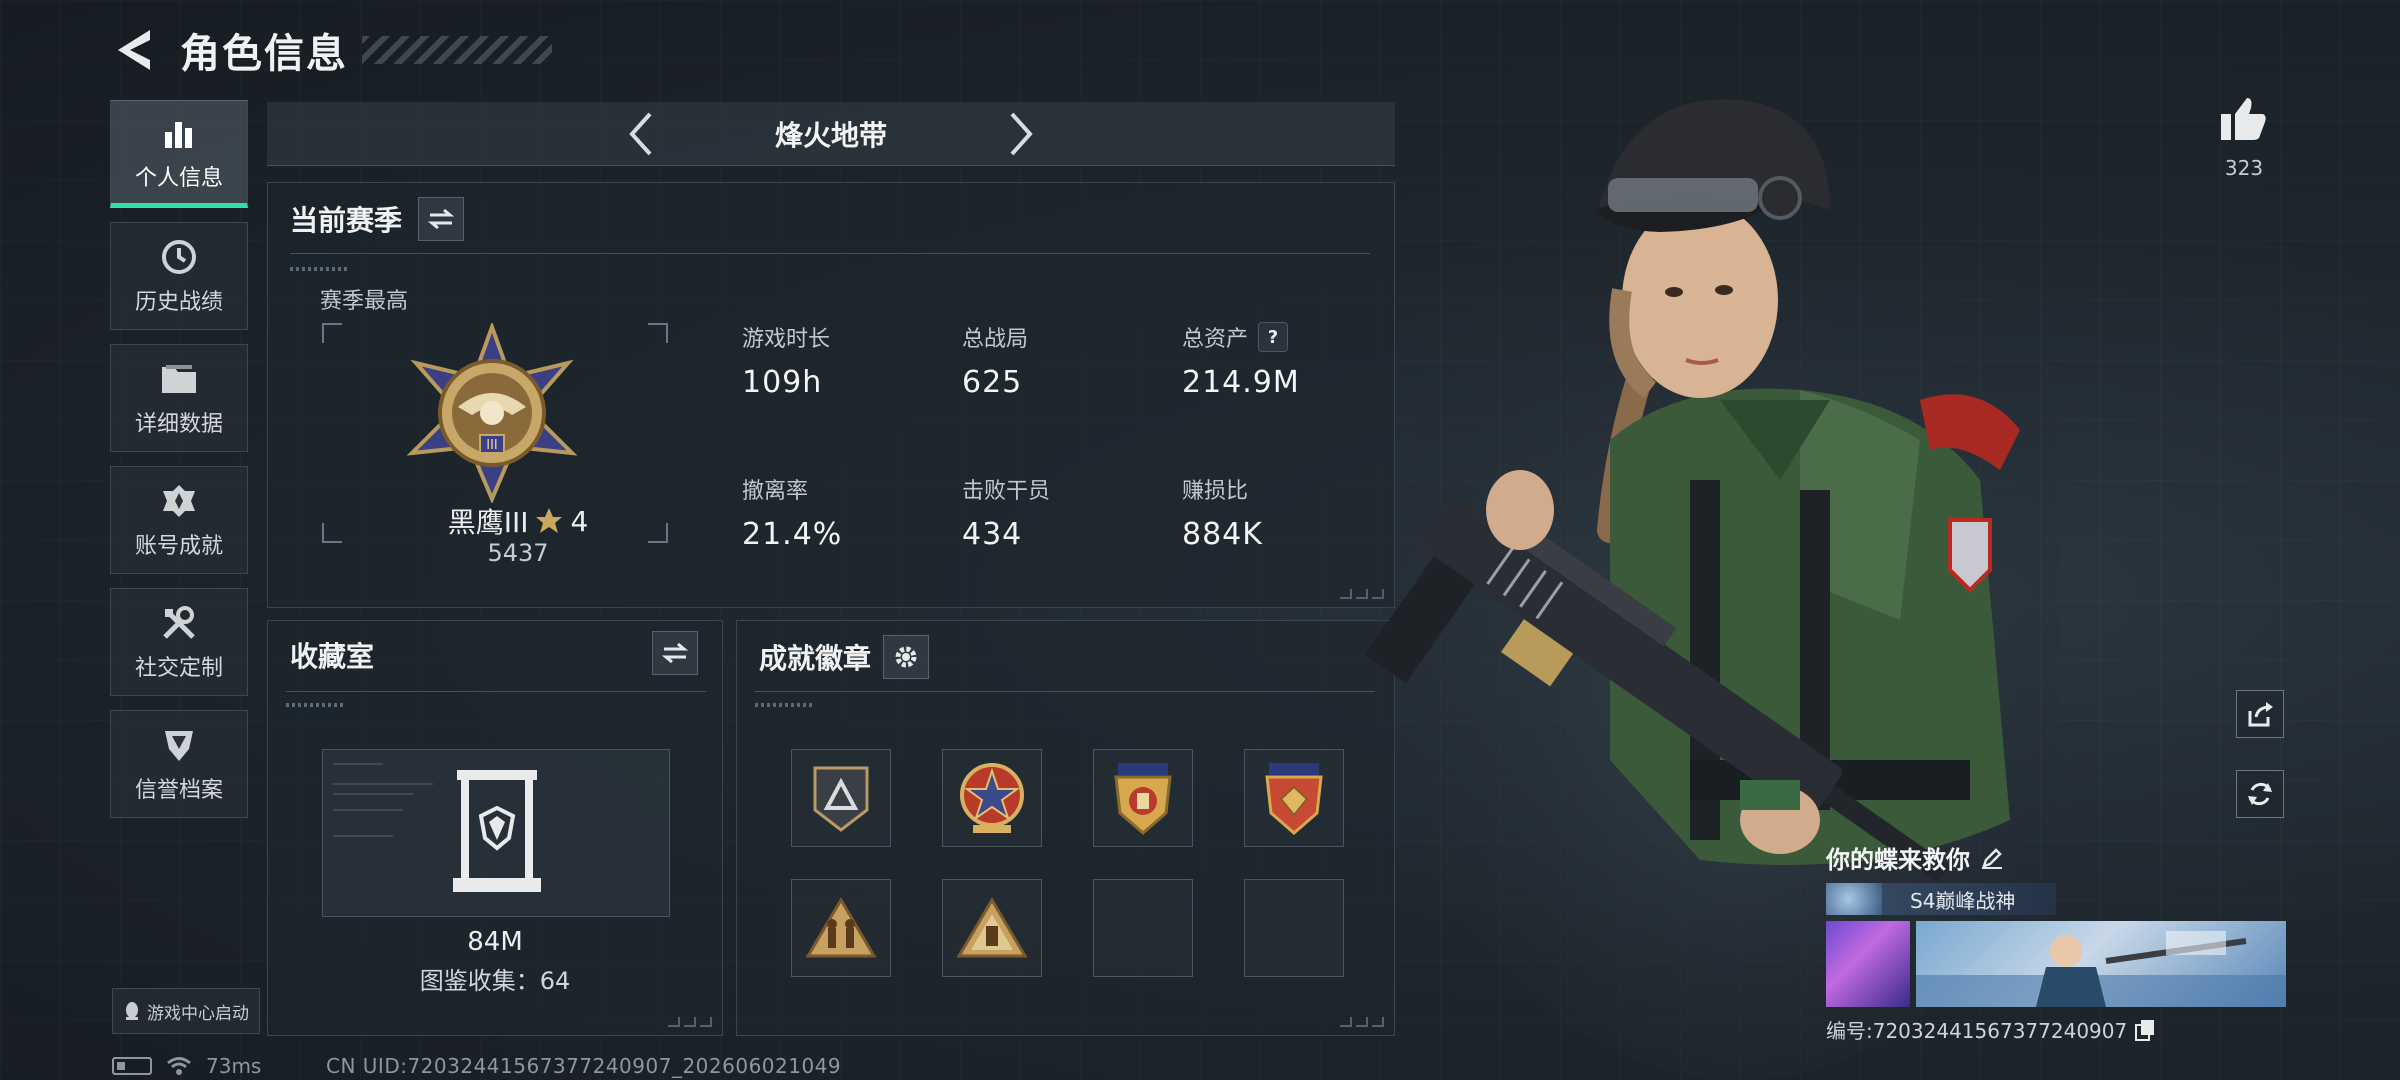 The image size is (2400, 1080). Describe the element at coordinates (2244, 168) in the screenshot. I see `like-count: 323` at that location.